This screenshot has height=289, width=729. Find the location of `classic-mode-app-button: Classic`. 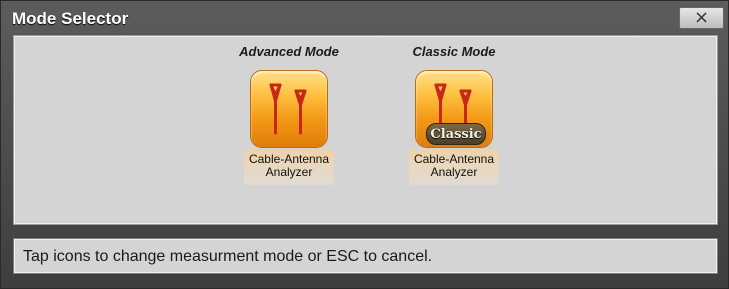

classic-mode-app-button: Classic is located at coordinates (454, 109).